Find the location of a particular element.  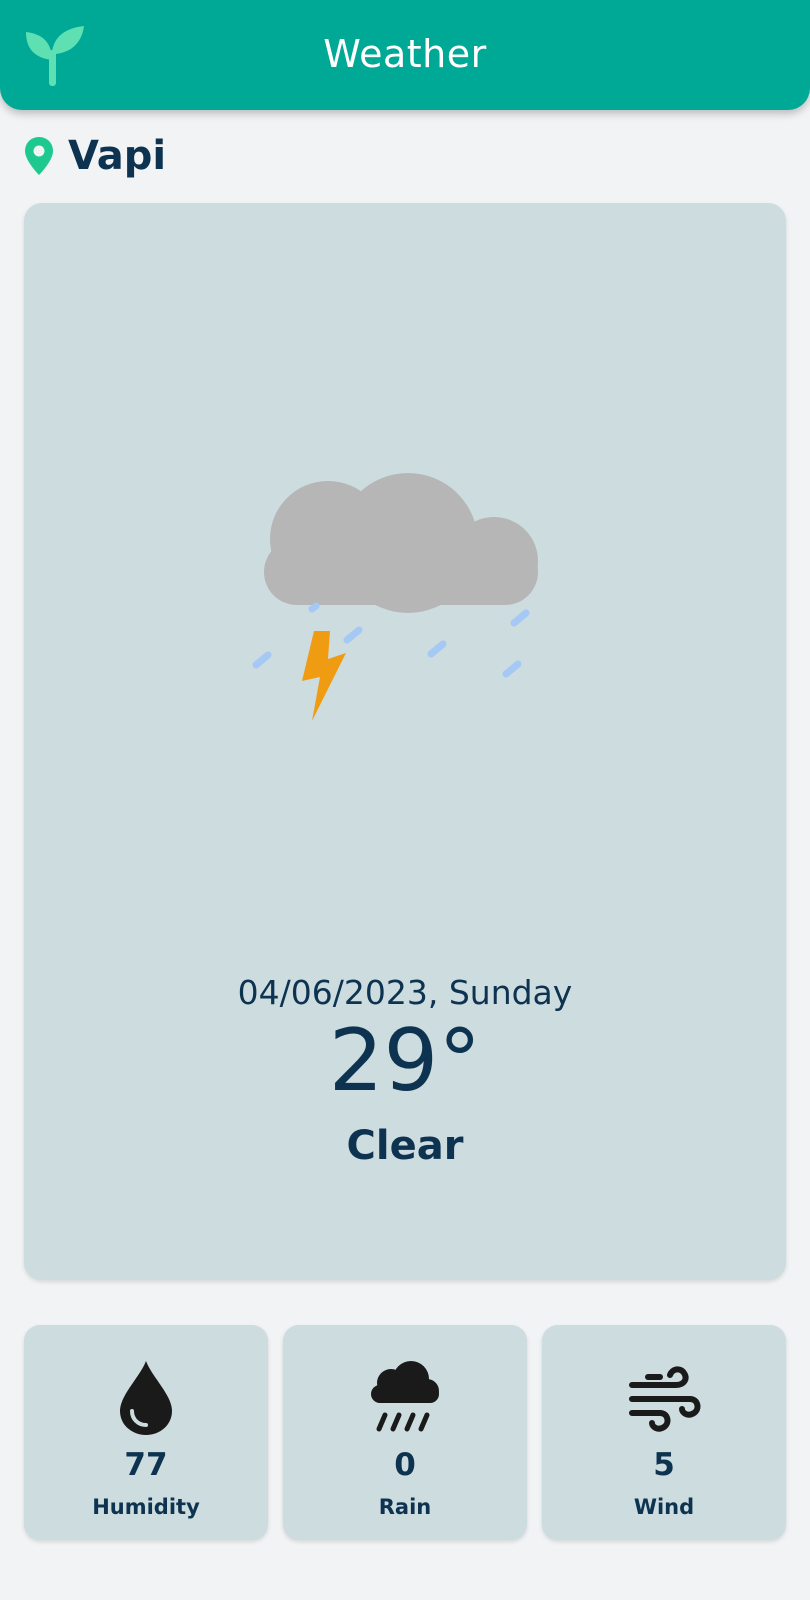

humidity-card: 77 Humidity is located at coordinates (146, 1432).